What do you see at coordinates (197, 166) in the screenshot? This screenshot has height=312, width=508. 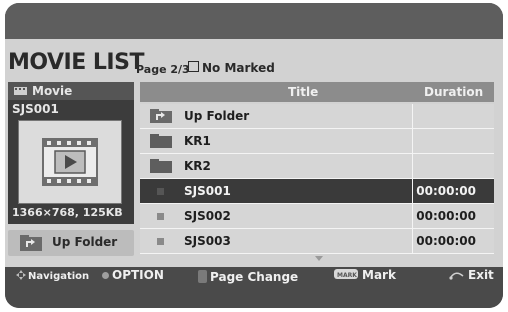 I see `list-row-title: KR2` at bounding box center [197, 166].